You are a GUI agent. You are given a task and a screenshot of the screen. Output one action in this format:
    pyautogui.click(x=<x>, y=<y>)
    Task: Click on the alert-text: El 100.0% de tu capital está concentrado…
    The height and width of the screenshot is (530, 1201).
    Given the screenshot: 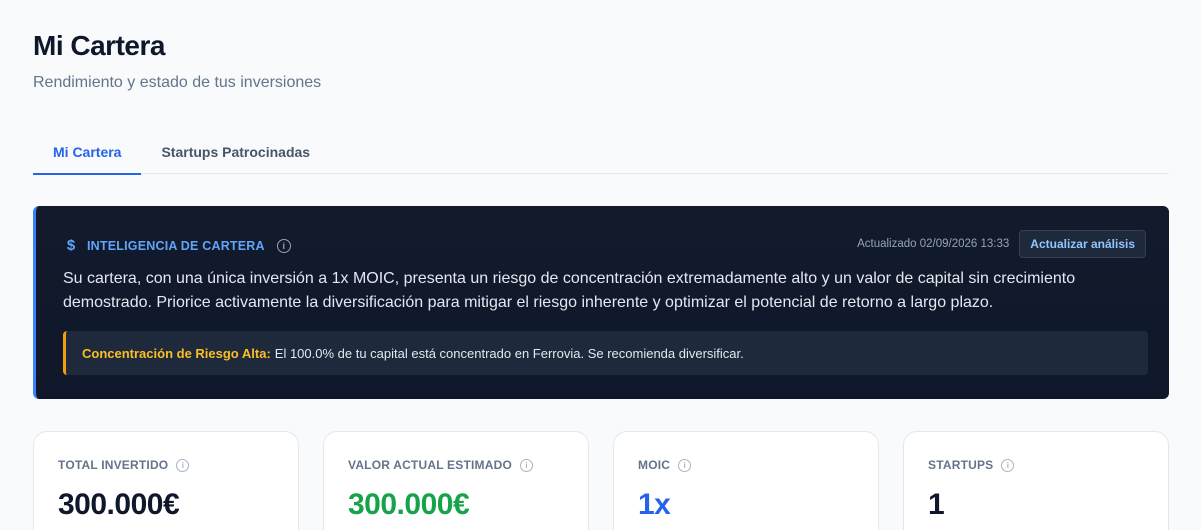 What is the action you would take?
    pyautogui.click(x=509, y=353)
    